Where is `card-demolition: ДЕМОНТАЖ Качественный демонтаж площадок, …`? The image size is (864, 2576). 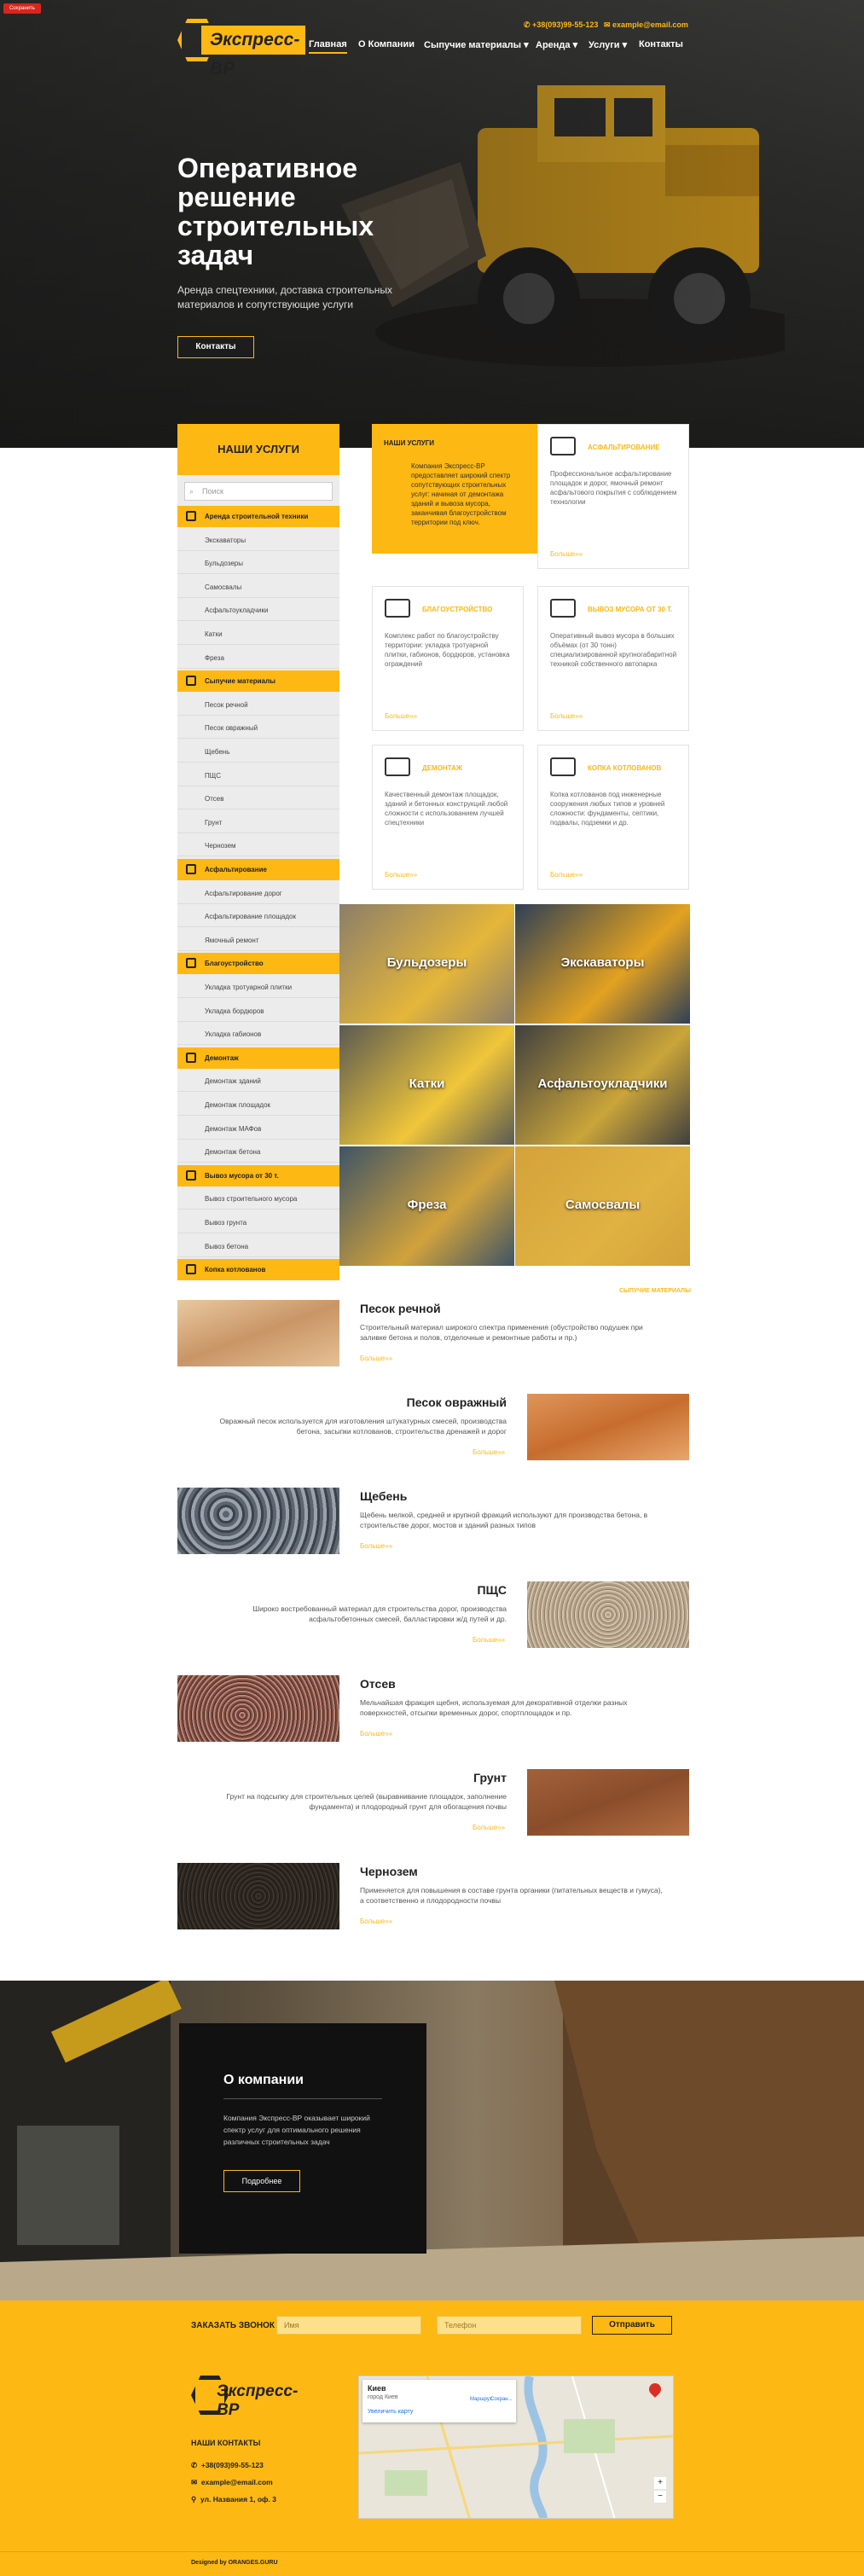 card-demolition: ДЕМОНТАЖ Качественный демонтаж площадок, … is located at coordinates (448, 817).